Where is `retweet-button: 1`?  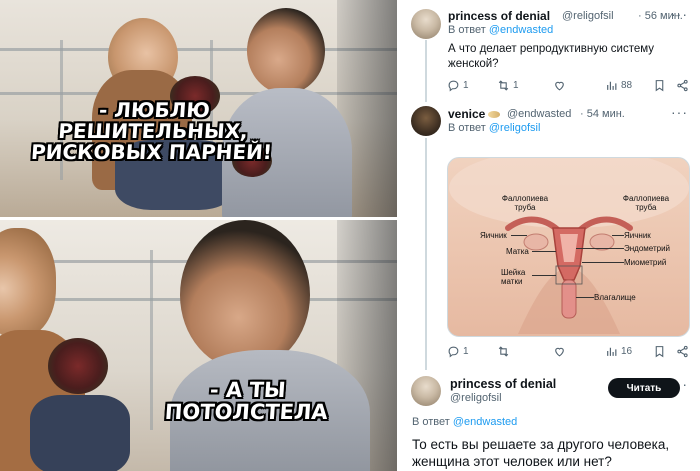
retweet-button: 1 is located at coordinates (508, 85).